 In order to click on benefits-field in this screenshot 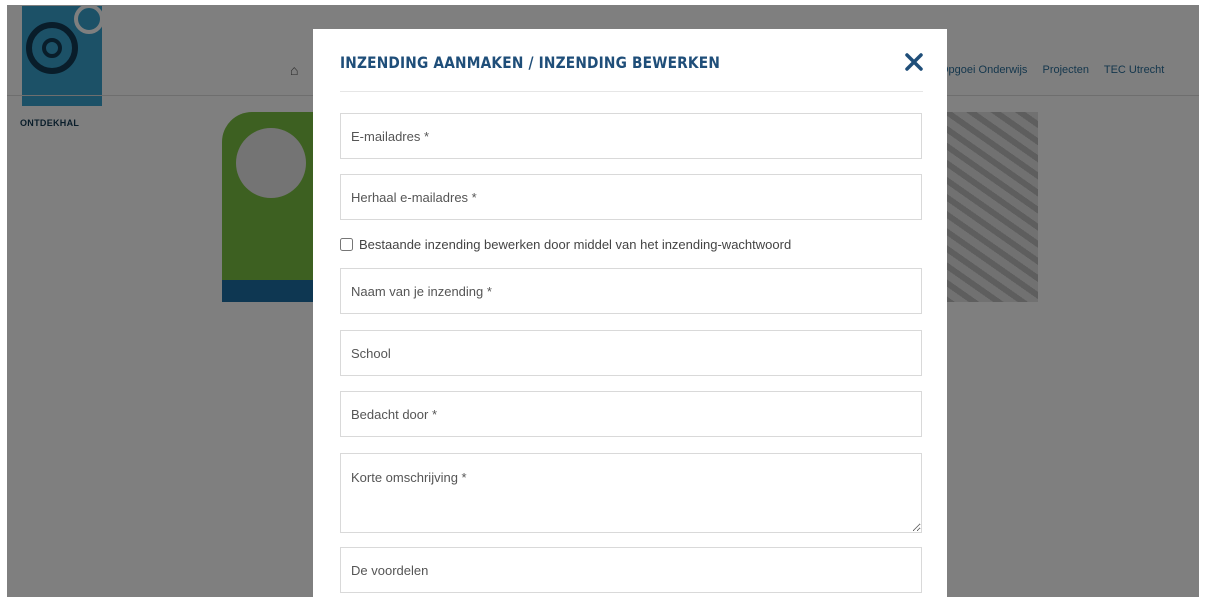, I will do `click(631, 570)`.